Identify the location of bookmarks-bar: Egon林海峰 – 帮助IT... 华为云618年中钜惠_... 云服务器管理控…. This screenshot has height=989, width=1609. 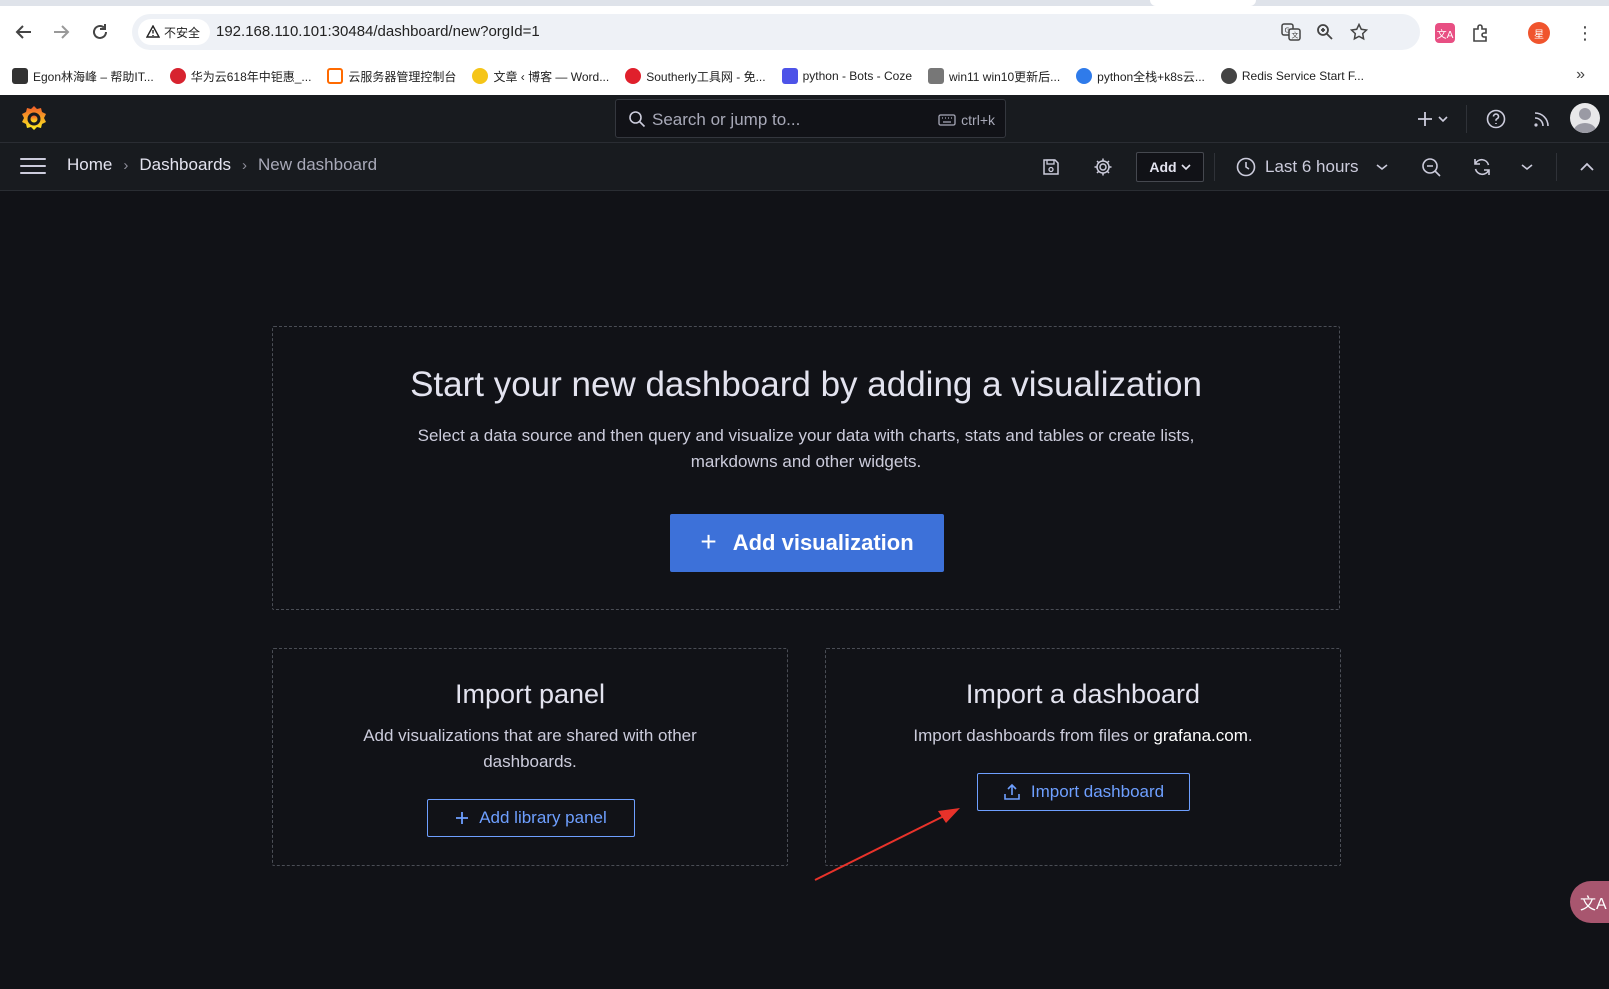
(804, 76).